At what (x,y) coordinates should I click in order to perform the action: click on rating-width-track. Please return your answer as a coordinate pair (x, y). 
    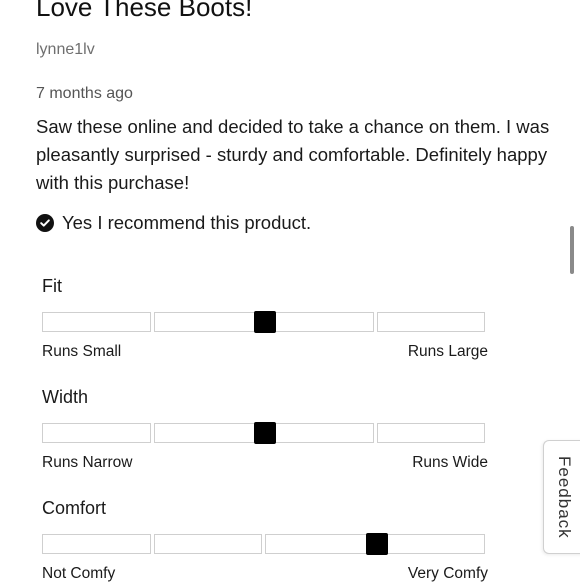
    Looking at the image, I should click on (265, 433).